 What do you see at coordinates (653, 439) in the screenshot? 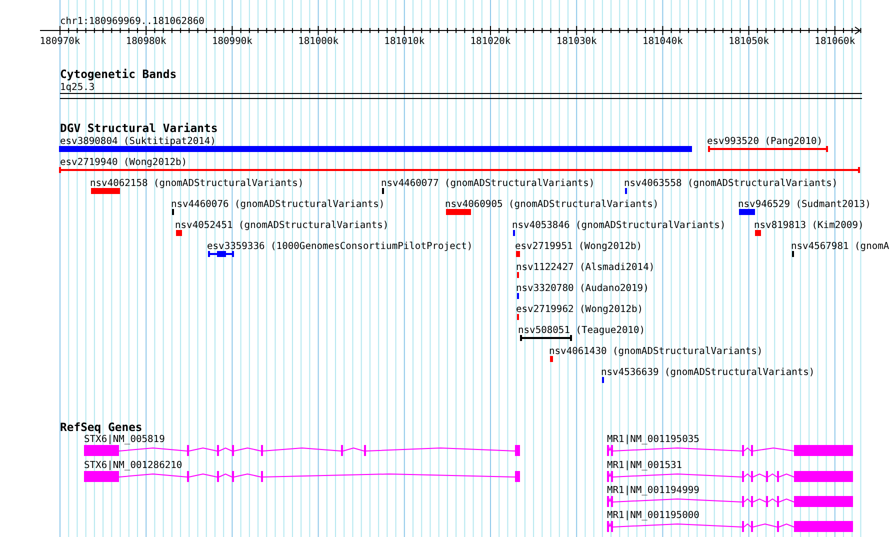
I see `gene-label: MR1|NM_001195035` at bounding box center [653, 439].